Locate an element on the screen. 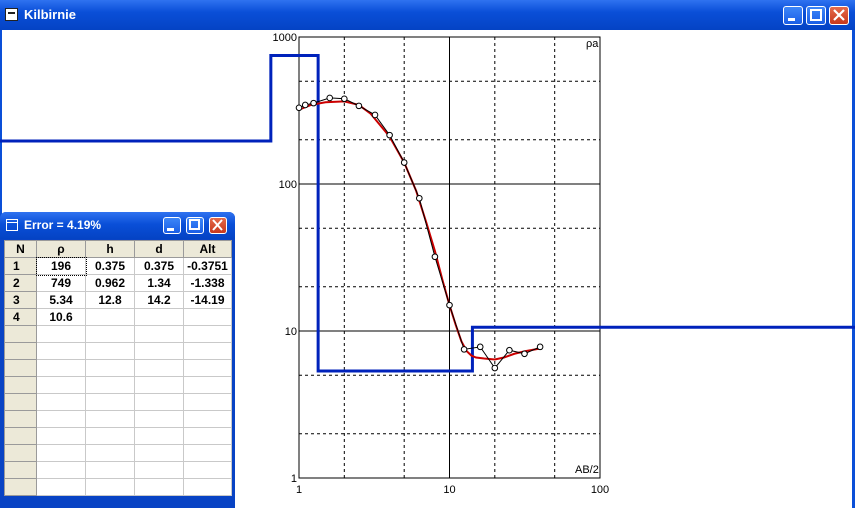 This screenshot has height=508, width=855. title-bar: Kilbirnie is located at coordinates (427, 15).